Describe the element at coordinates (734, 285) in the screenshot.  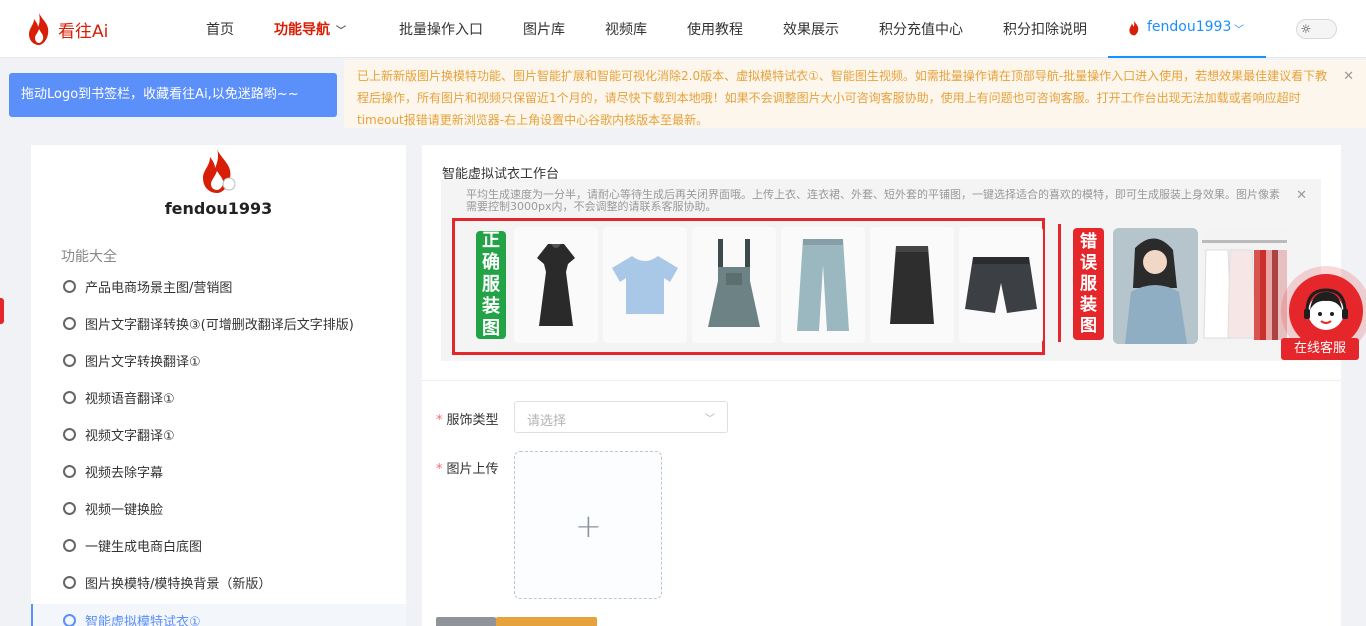
I see `example-overalls-image` at that location.